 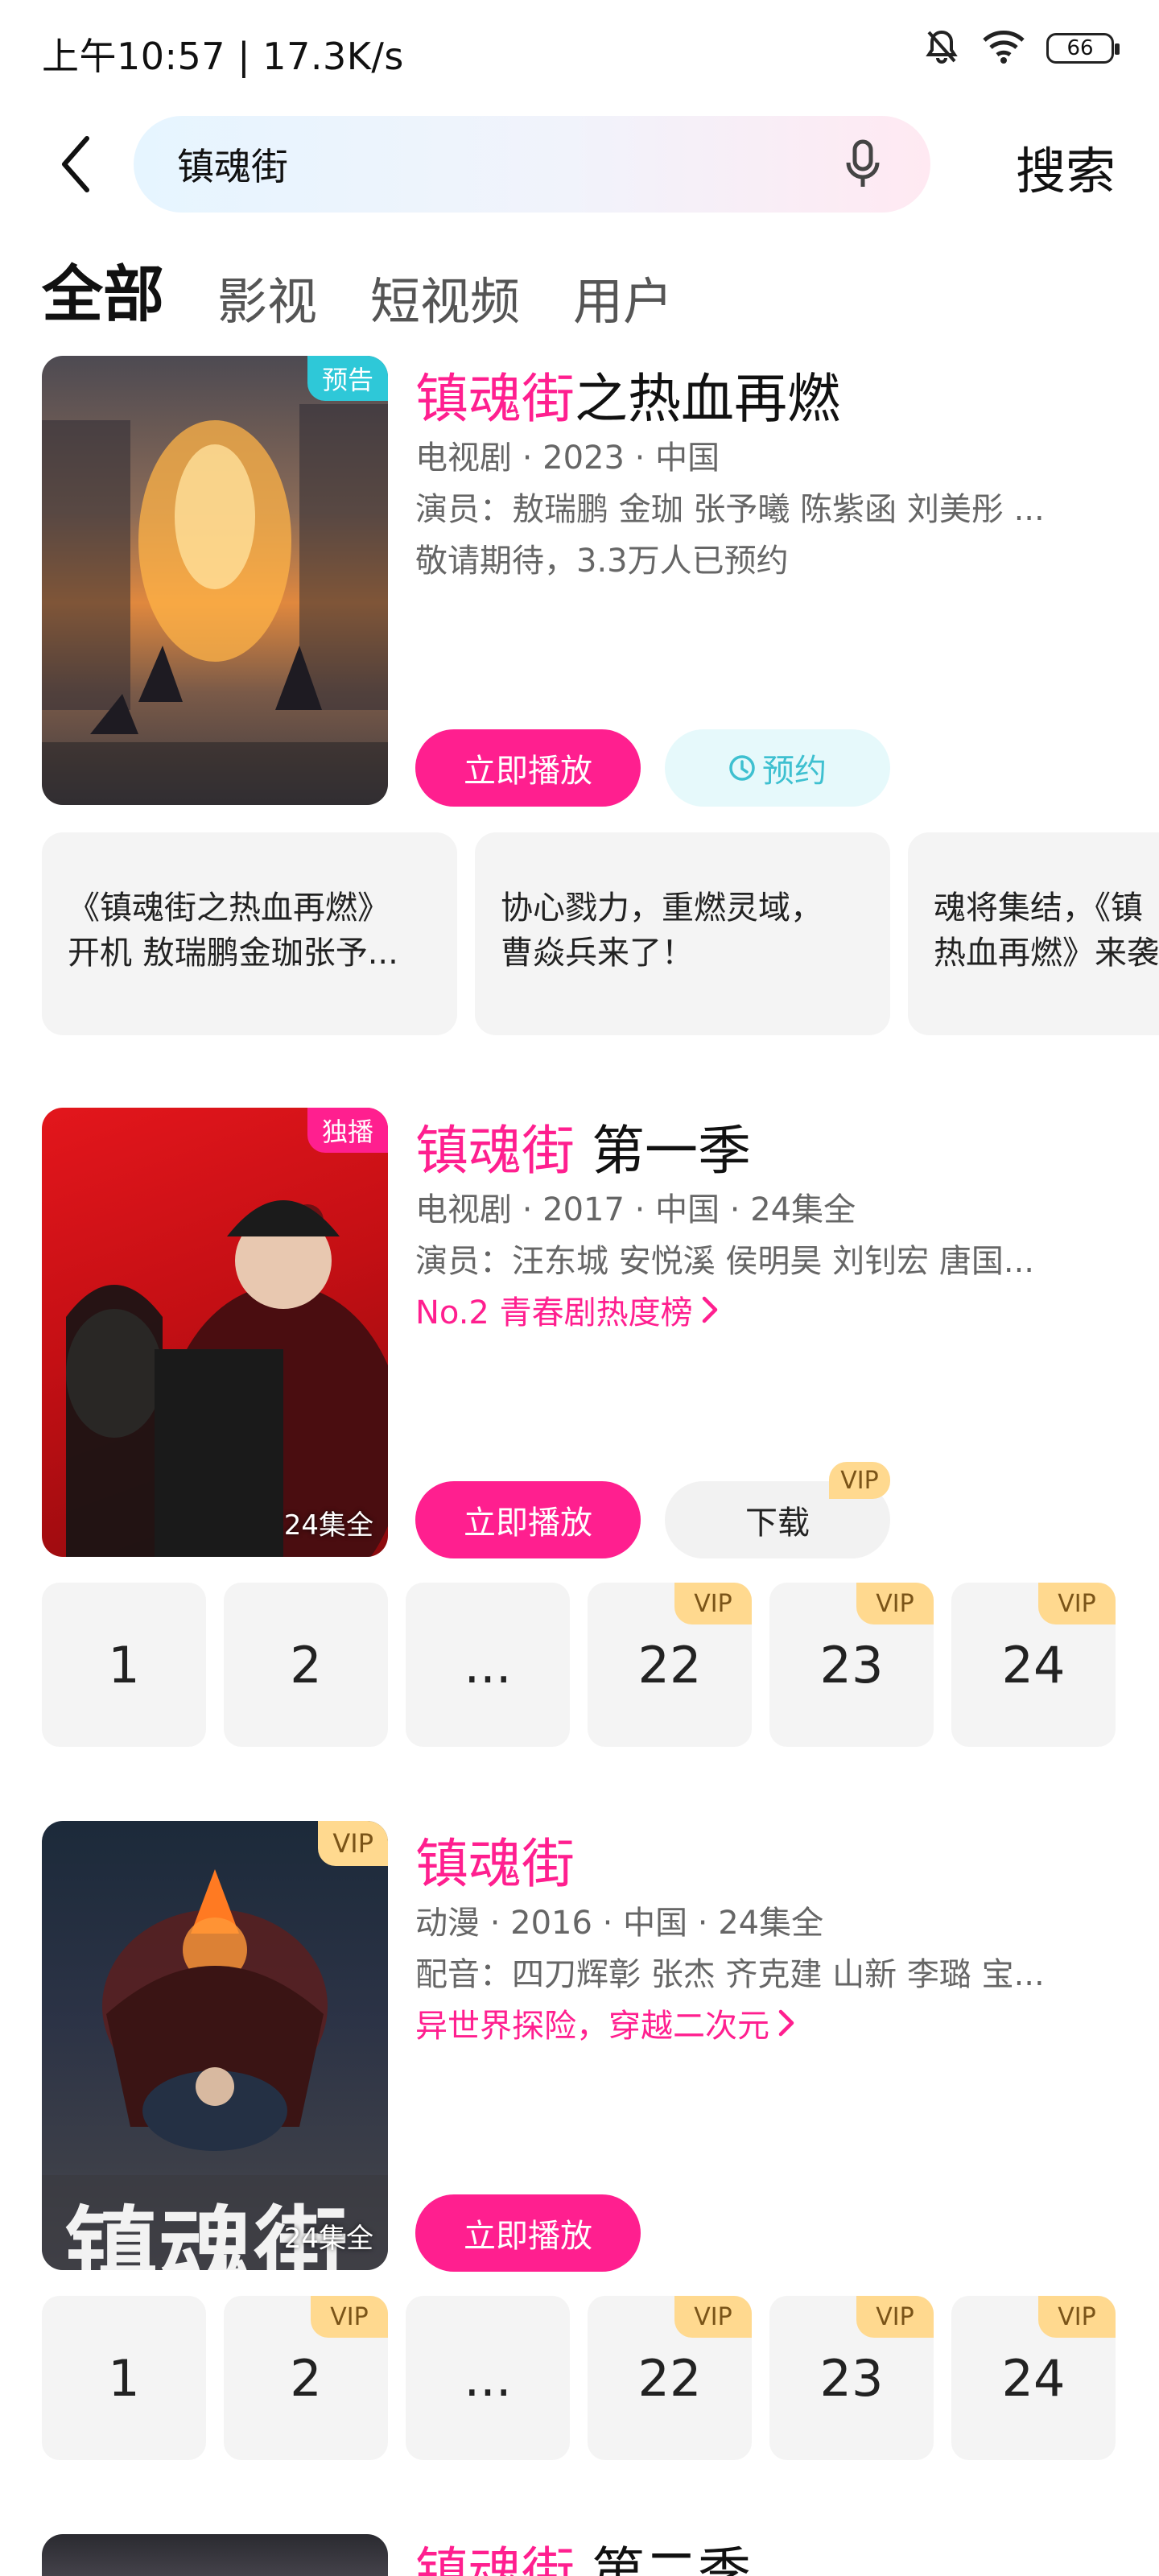 What do you see at coordinates (357, 289) in the screenshot?
I see `result-tabs: 全部 影视 短视频 用户` at bounding box center [357, 289].